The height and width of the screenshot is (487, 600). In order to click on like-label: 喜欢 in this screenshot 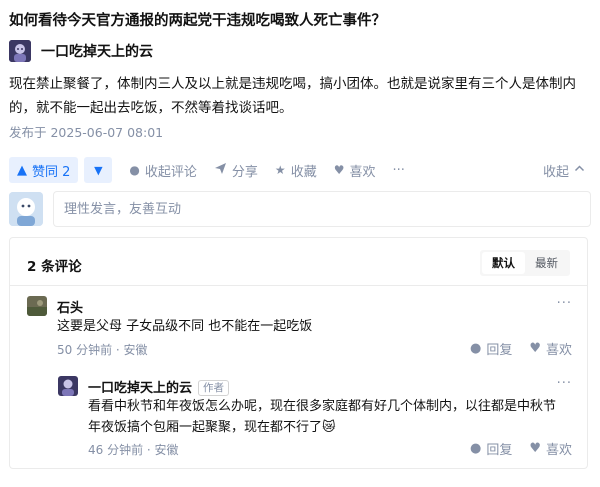, I will do `click(362, 172)`.